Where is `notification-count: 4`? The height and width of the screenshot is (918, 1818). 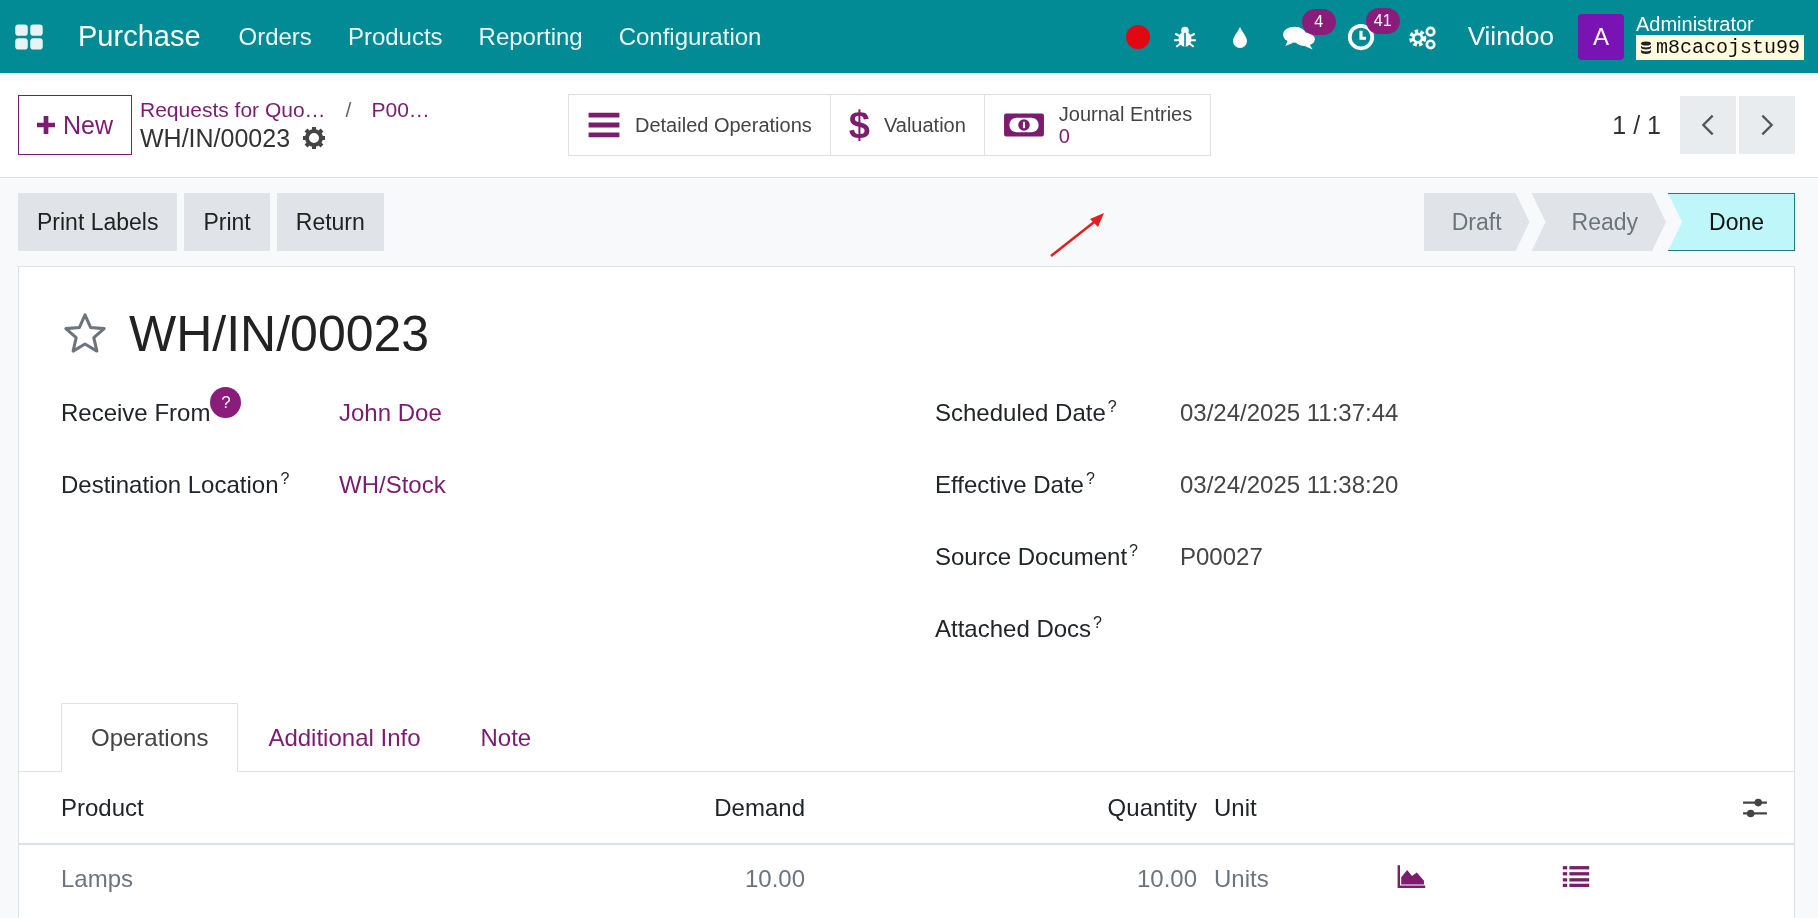 notification-count: 4 is located at coordinates (1318, 21).